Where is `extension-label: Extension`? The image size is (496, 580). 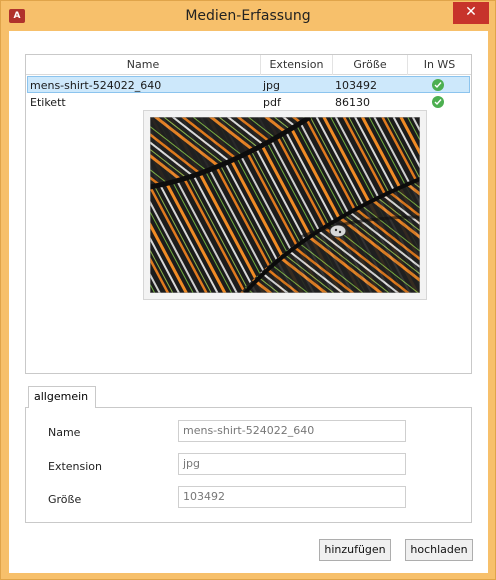
extension-label: Extension is located at coordinates (75, 466).